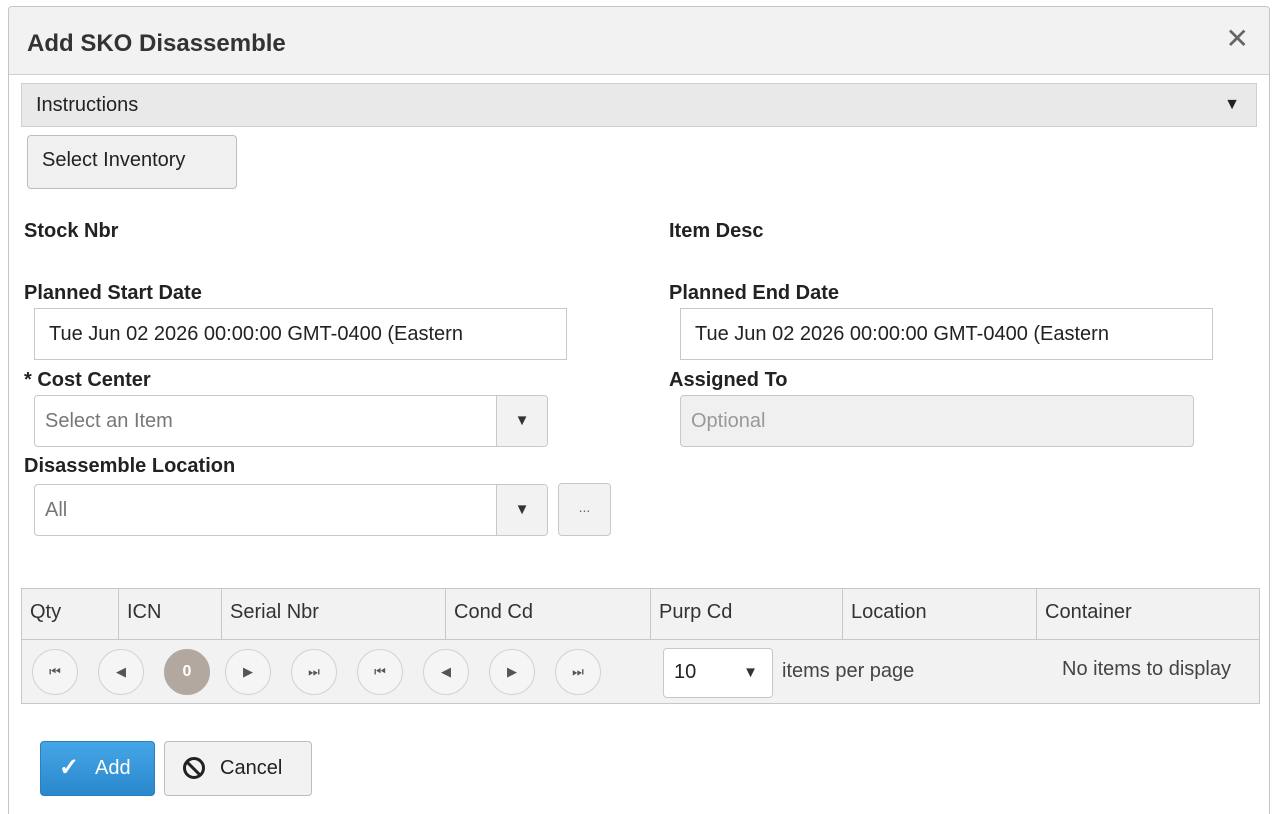  What do you see at coordinates (71, 231) in the screenshot?
I see `stock-nbr-label: Stock Nbr` at bounding box center [71, 231].